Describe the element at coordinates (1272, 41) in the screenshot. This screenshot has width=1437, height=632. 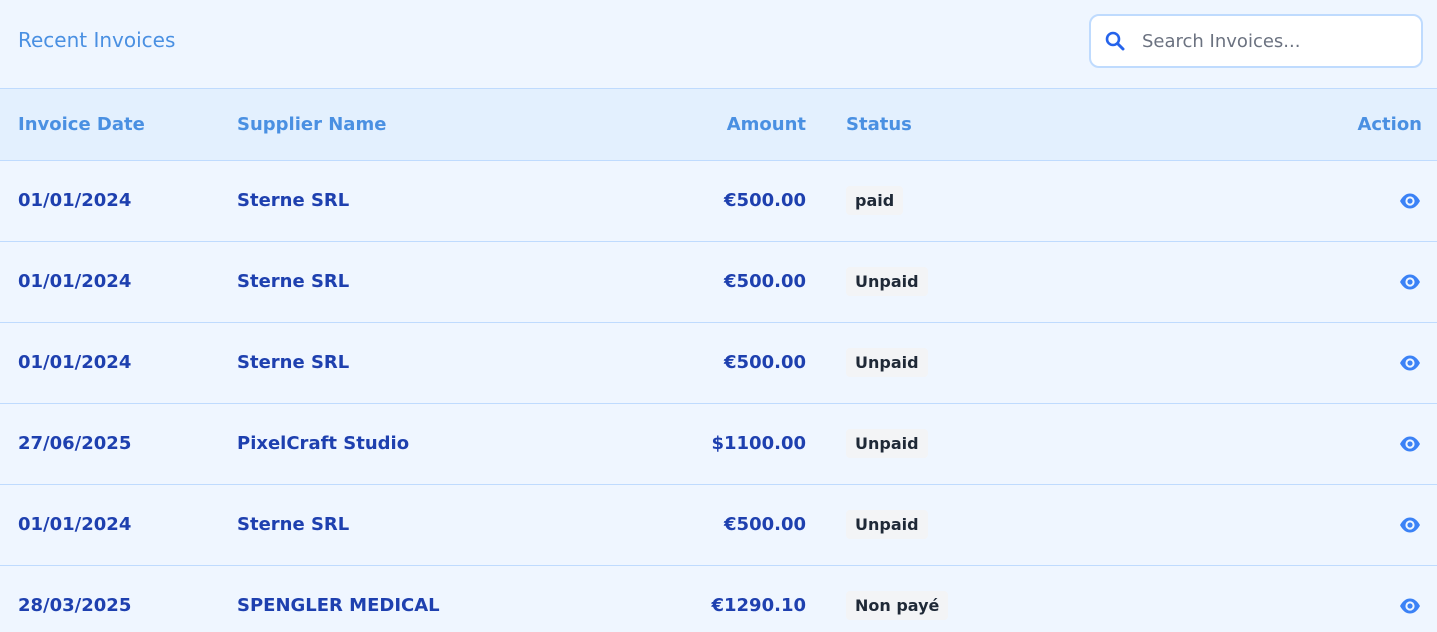
I see `search-input` at that location.